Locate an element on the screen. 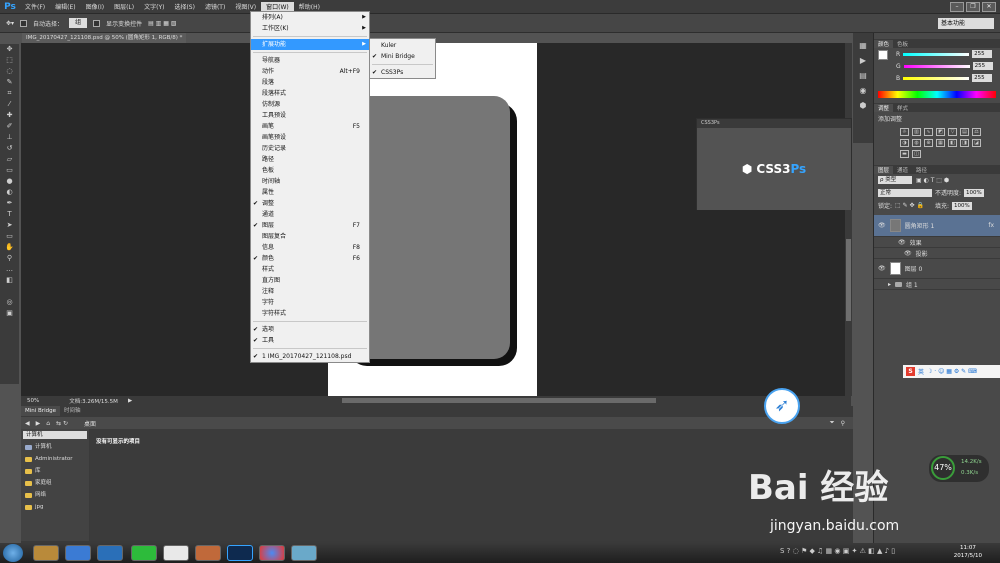 This screenshot has width=1000, height=563. window-menu-item: ✔ 选项 is located at coordinates (310, 329).